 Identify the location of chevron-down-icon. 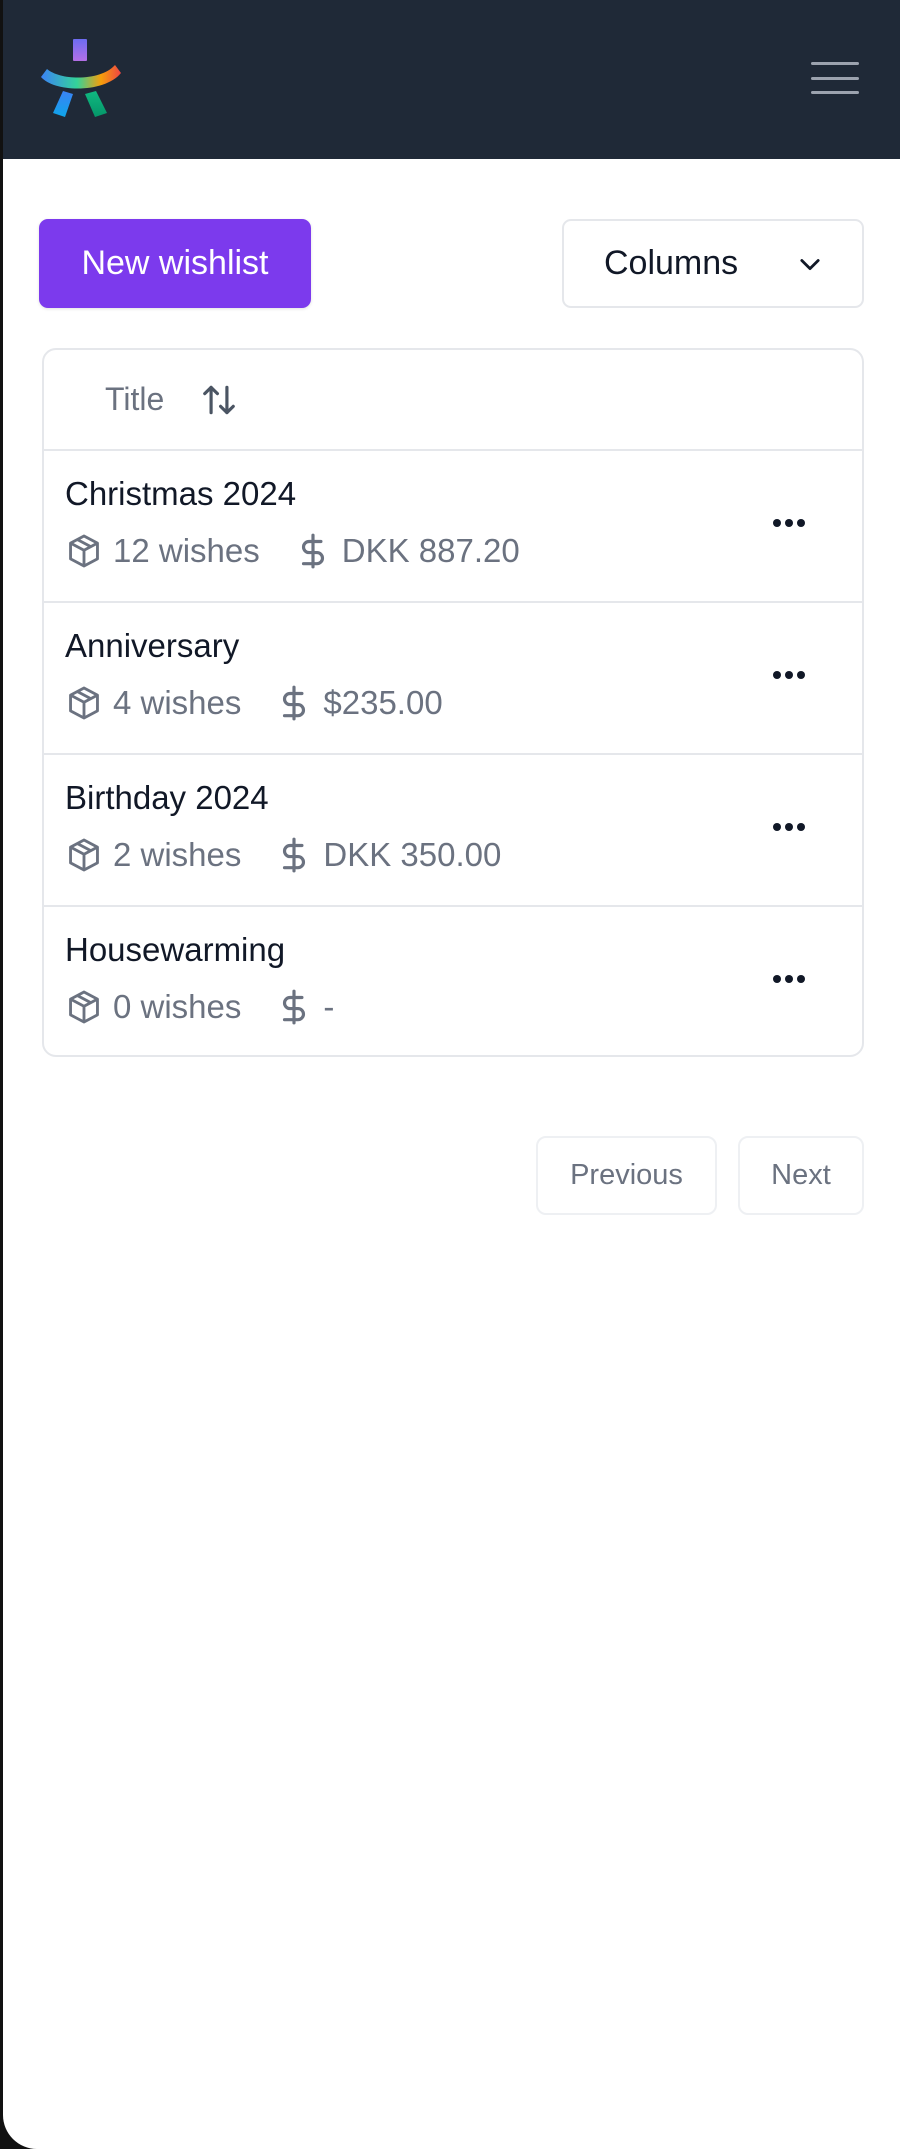
(810, 264).